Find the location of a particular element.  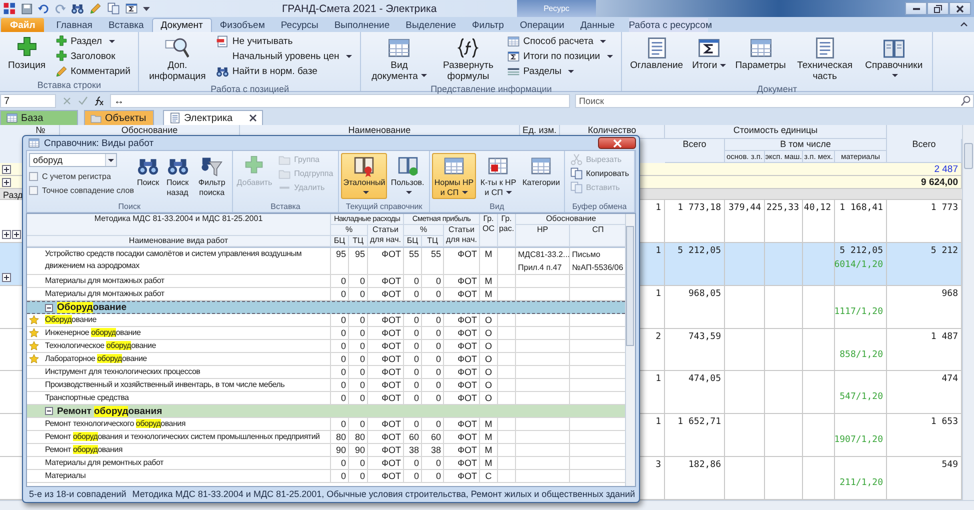

ribbon-button: Нормы НР и СП is located at coordinates (454, 176).